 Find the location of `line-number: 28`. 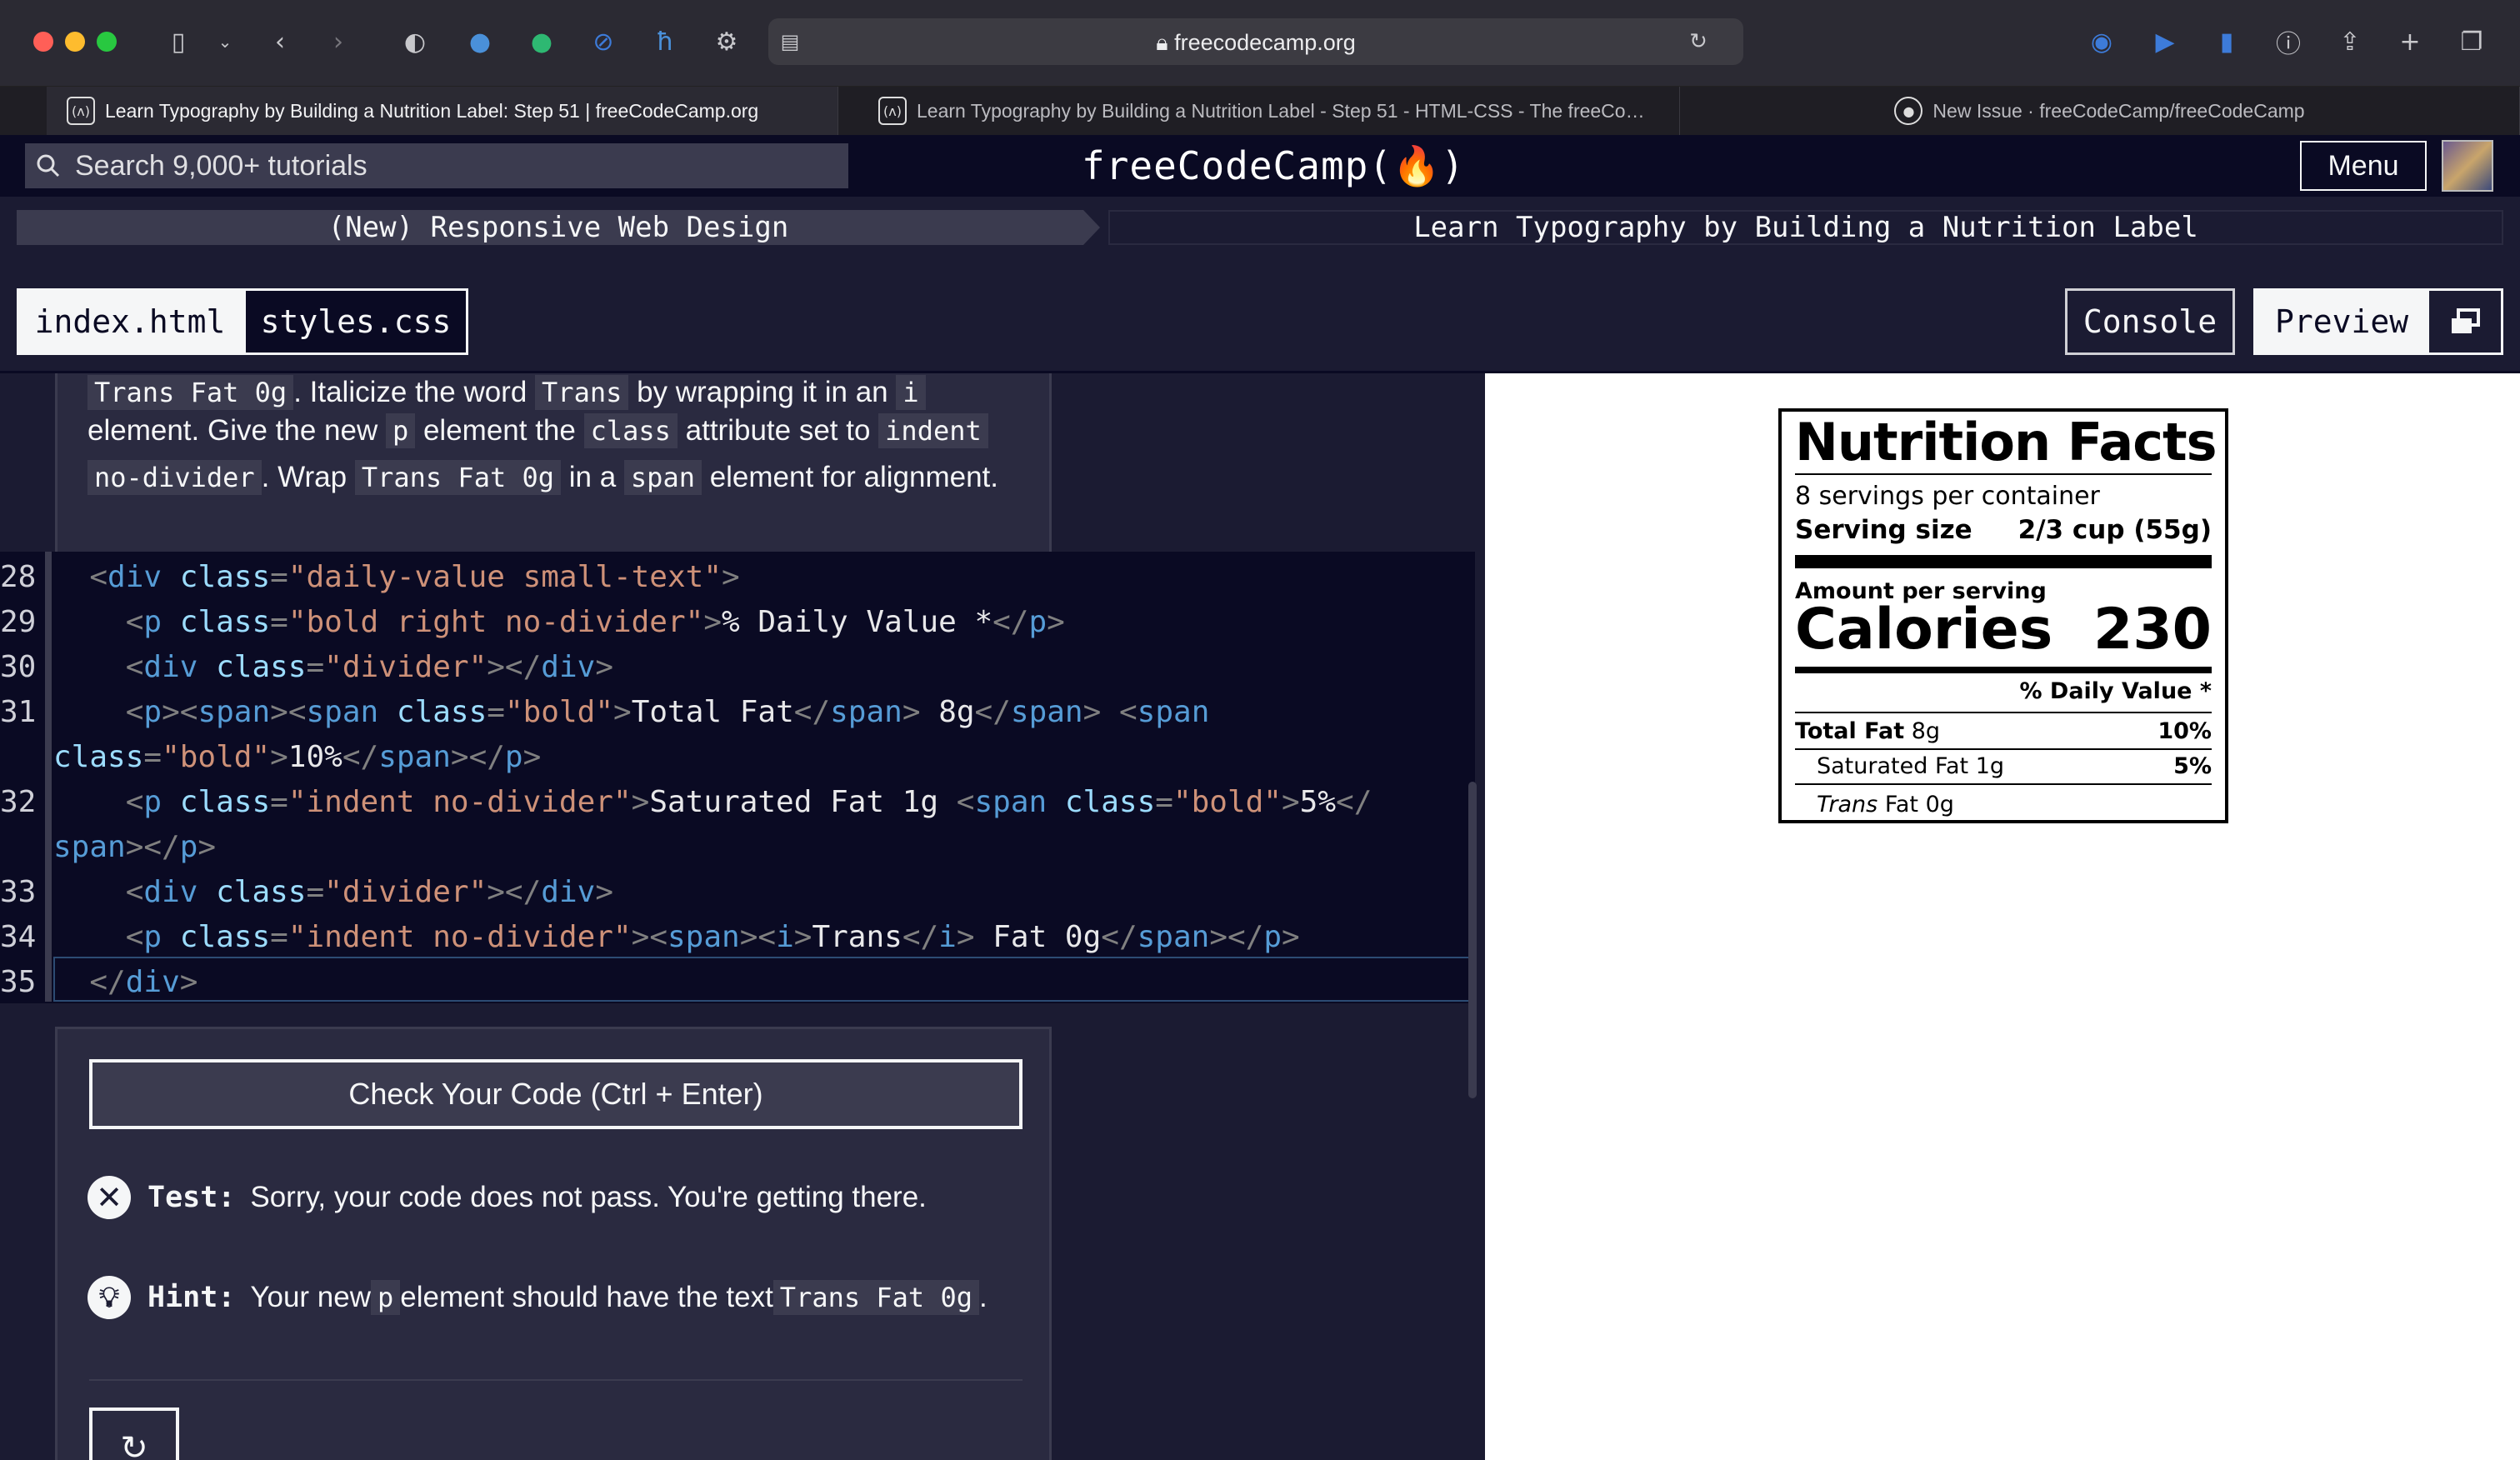

line-number: 28 is located at coordinates (18, 577).